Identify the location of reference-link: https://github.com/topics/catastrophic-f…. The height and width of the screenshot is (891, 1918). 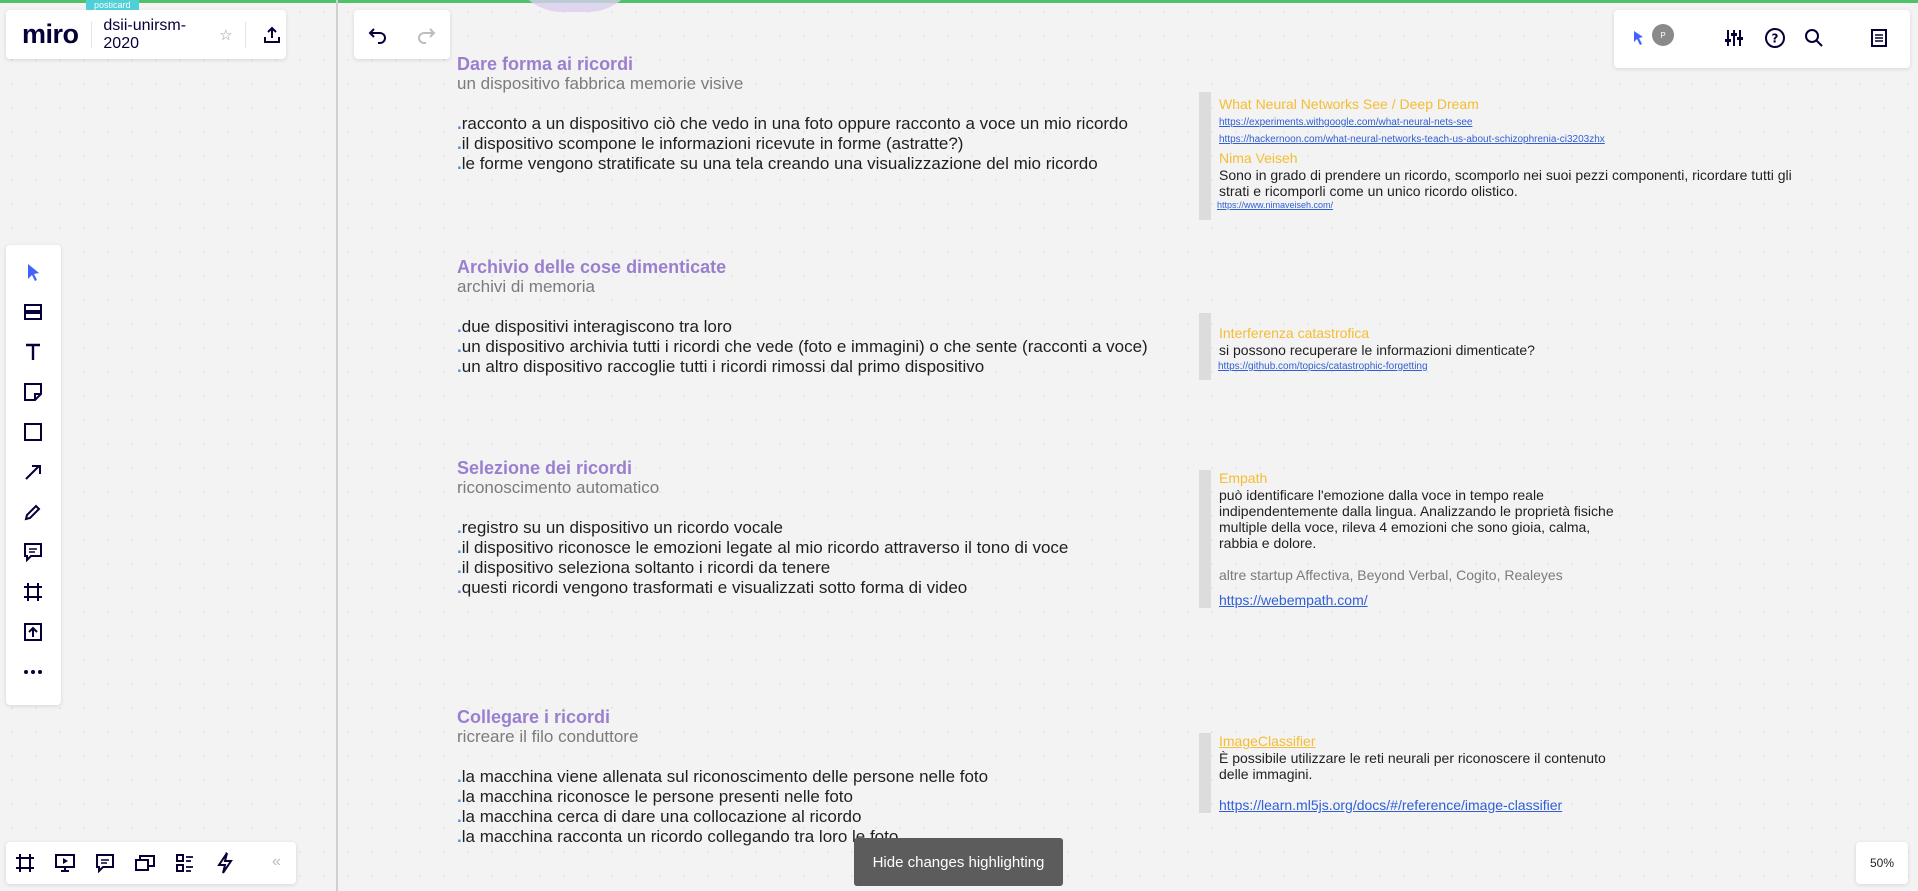
(1518, 366).